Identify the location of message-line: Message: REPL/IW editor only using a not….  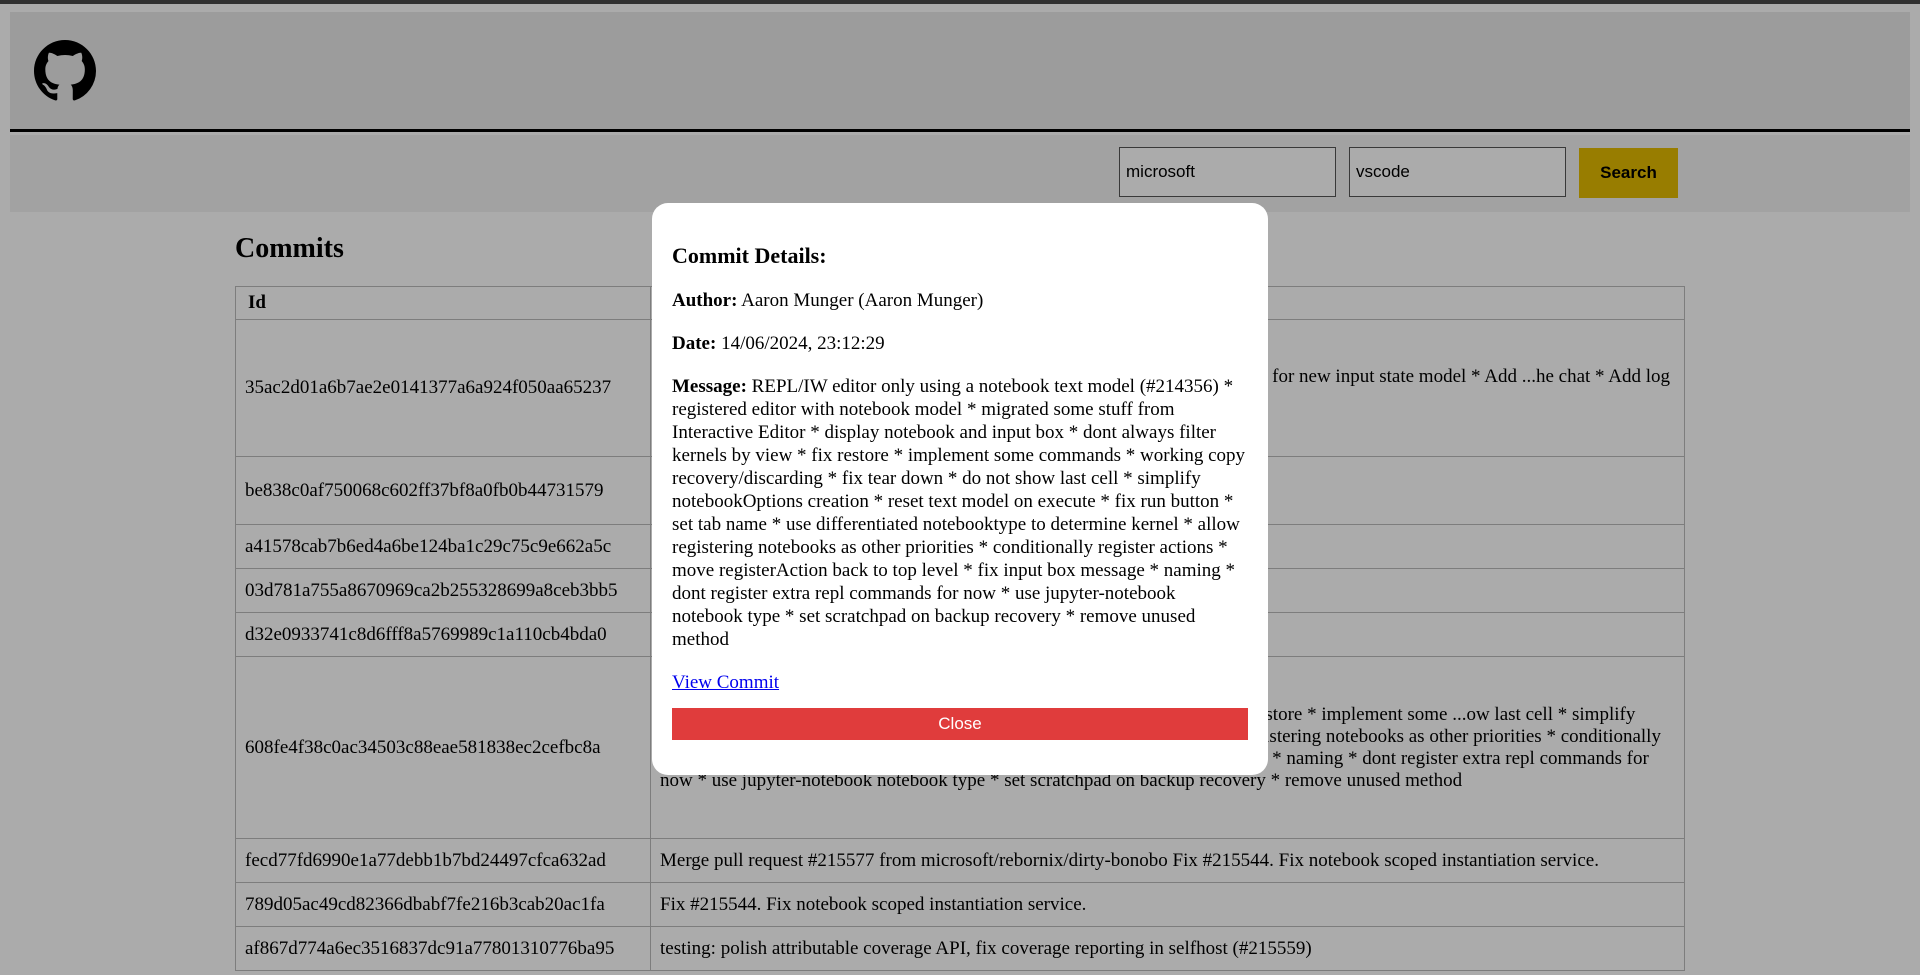
(960, 513).